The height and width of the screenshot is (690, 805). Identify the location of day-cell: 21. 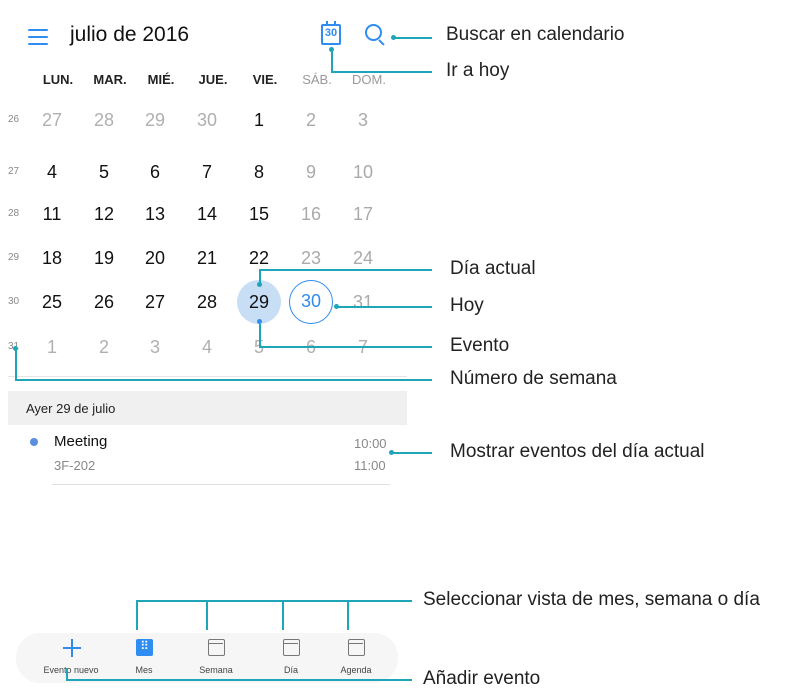
(207, 258).